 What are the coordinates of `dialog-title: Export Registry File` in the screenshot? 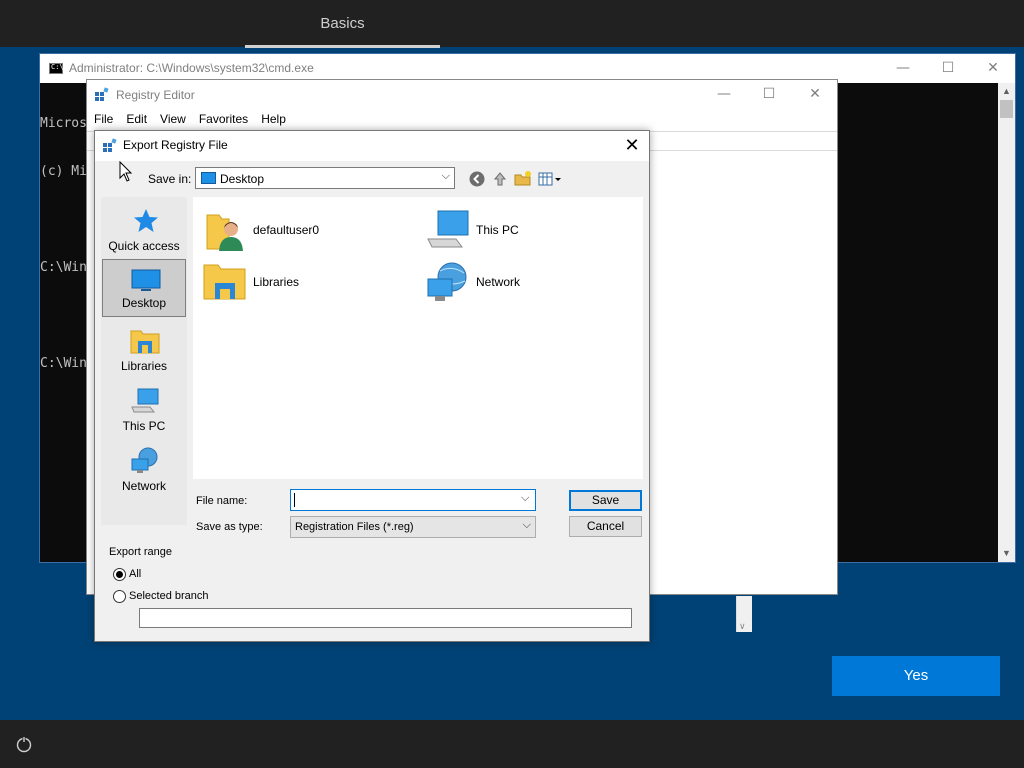 It's located at (175, 145).